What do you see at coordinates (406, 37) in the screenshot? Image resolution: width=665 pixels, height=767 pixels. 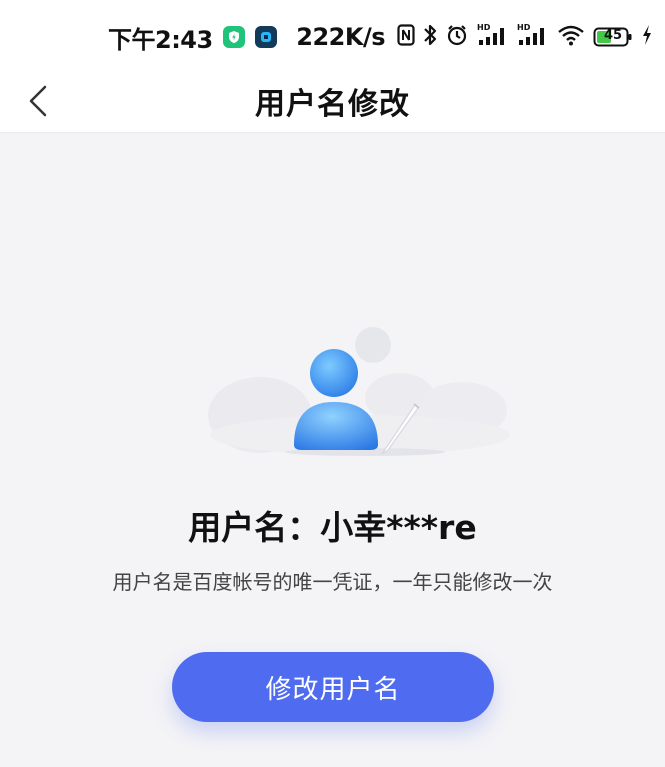 I see `nfc-icon` at bounding box center [406, 37].